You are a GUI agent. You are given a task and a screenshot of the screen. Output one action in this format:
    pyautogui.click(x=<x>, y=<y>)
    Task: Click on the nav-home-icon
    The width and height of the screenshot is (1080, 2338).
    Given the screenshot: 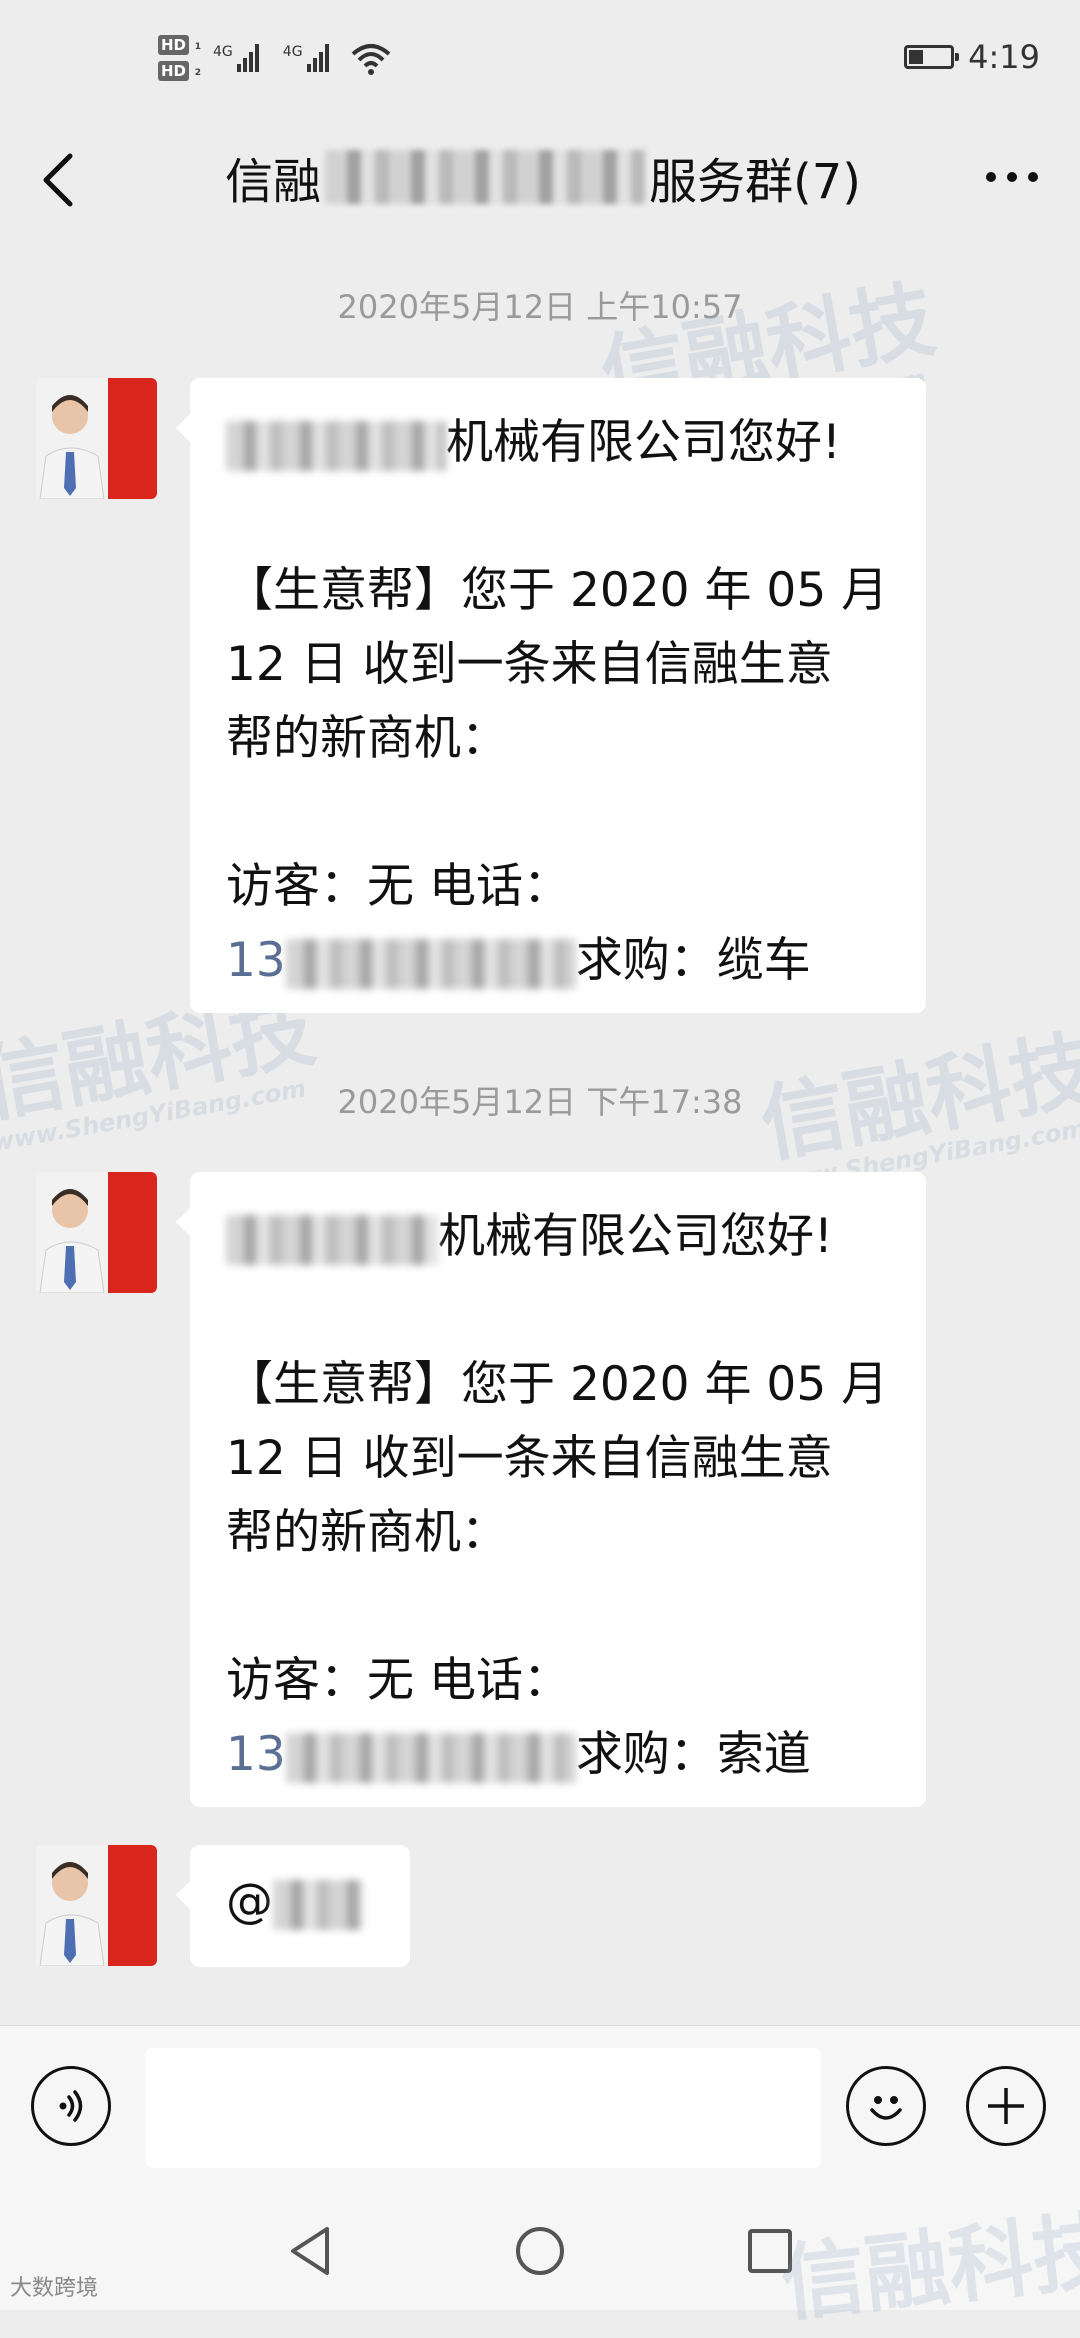 What is the action you would take?
    pyautogui.click(x=540, y=2251)
    